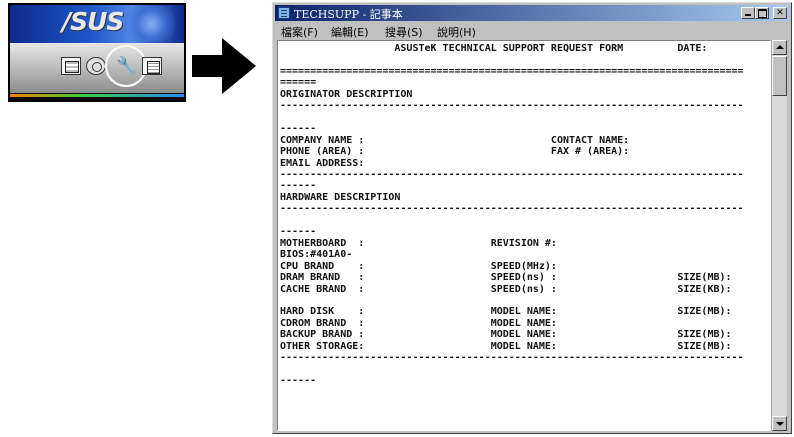 Image resolution: width=794 pixels, height=437 pixels. Describe the element at coordinates (348, 14) in the screenshot. I see `window-title: TECHSUPP - 記事本` at that location.